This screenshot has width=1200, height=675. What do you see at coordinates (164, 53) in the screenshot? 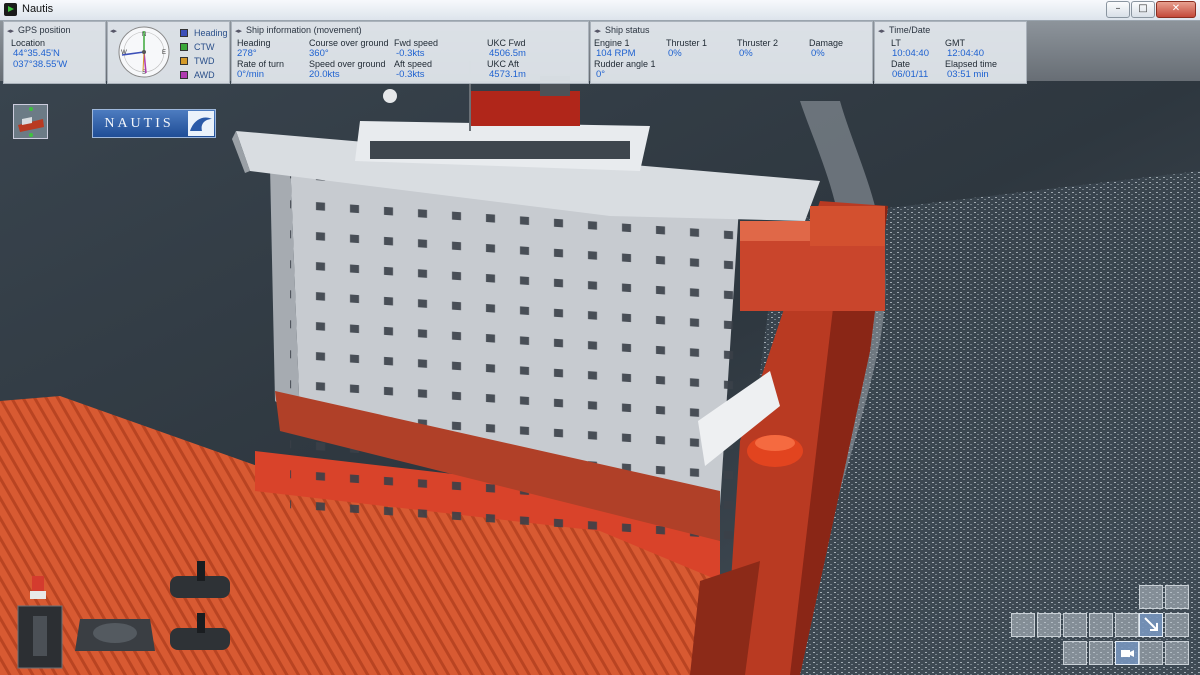
I see `svg-text: E` at bounding box center [164, 53].